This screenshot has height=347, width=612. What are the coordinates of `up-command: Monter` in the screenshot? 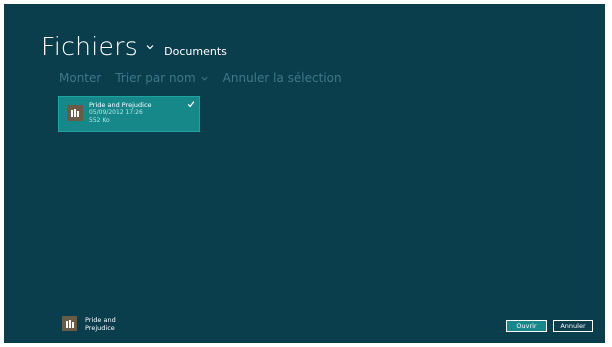 It's located at (80, 78).